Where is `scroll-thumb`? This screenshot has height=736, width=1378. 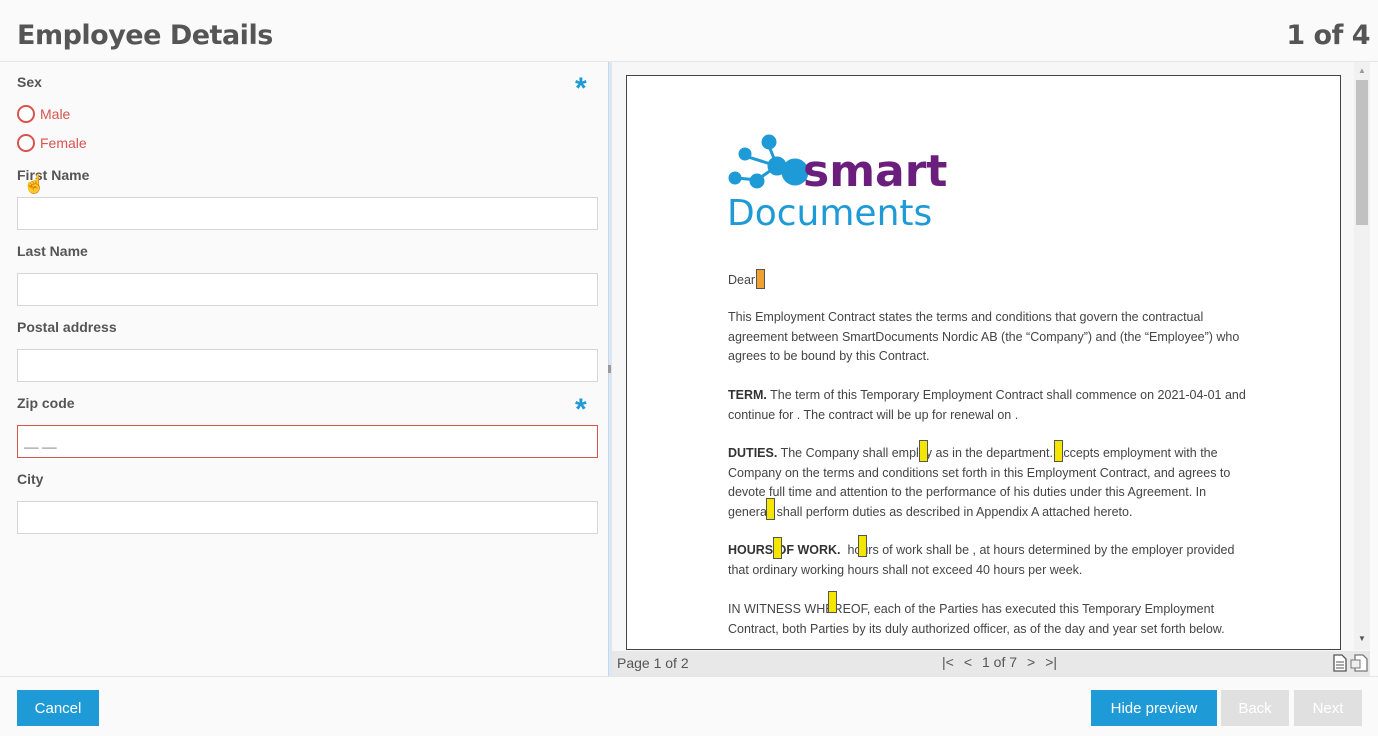
scroll-thumb is located at coordinates (1362, 152).